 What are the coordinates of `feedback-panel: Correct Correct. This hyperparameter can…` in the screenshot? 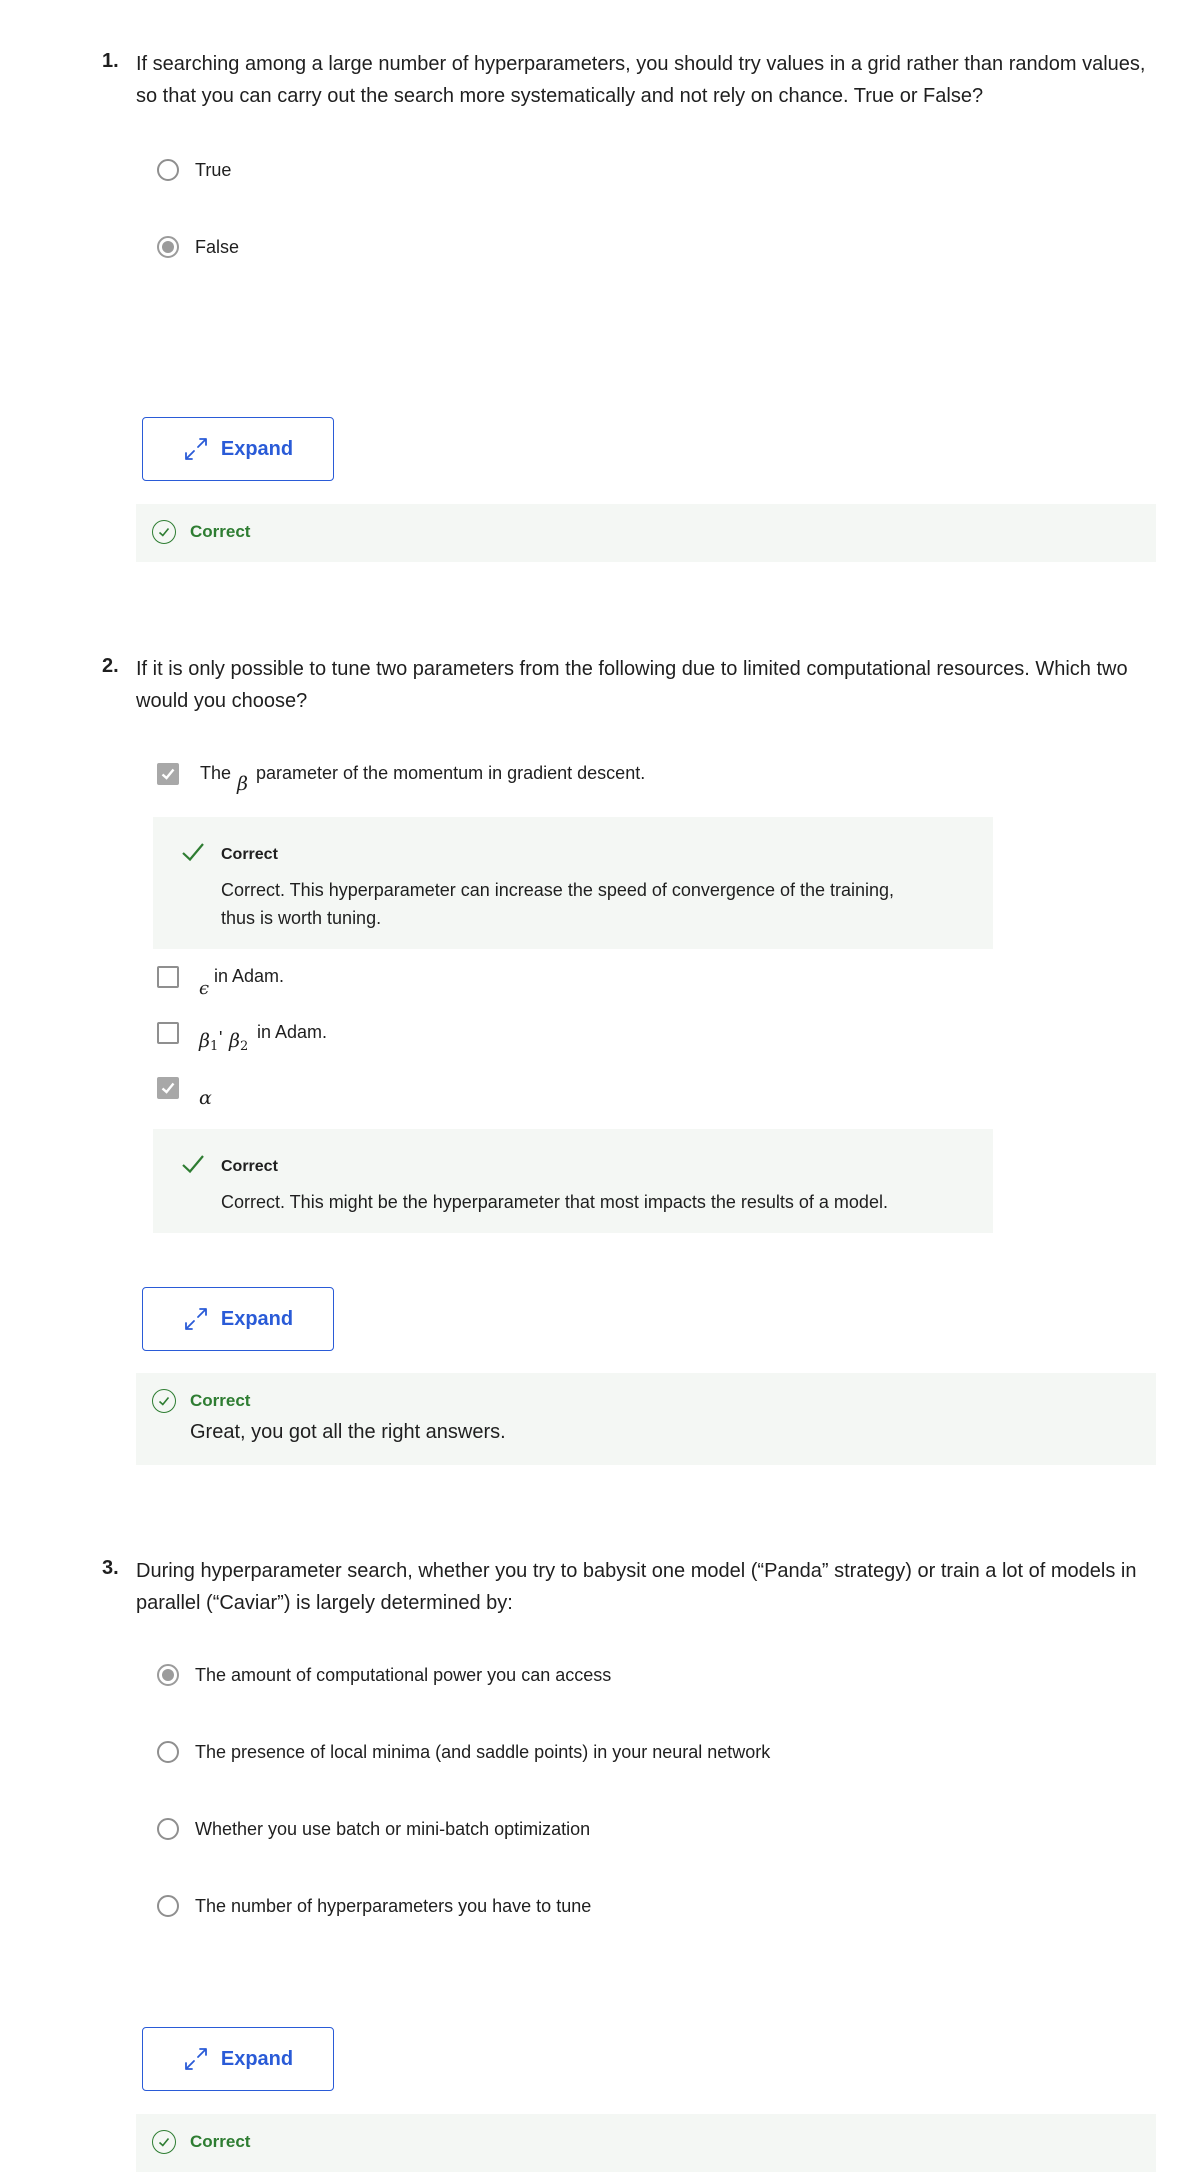 It's located at (573, 883).